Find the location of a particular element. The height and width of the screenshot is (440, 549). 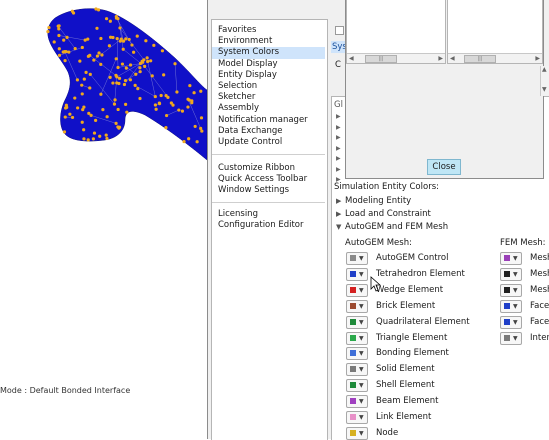

nav-item-licensing: Licensing is located at coordinates (268, 214).